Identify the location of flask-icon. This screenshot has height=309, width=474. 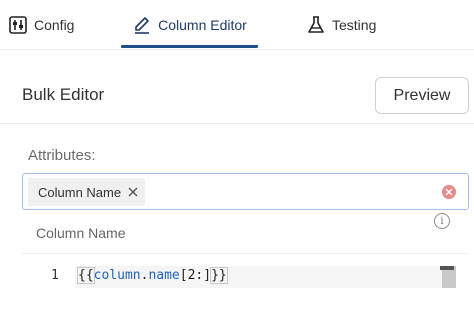
(316, 25).